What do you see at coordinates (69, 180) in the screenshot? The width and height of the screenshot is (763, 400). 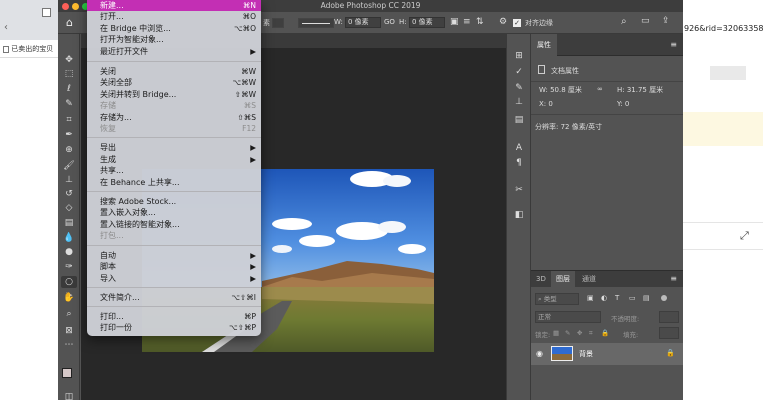 I see `clone-stamp-icon: ⊥` at bounding box center [69, 180].